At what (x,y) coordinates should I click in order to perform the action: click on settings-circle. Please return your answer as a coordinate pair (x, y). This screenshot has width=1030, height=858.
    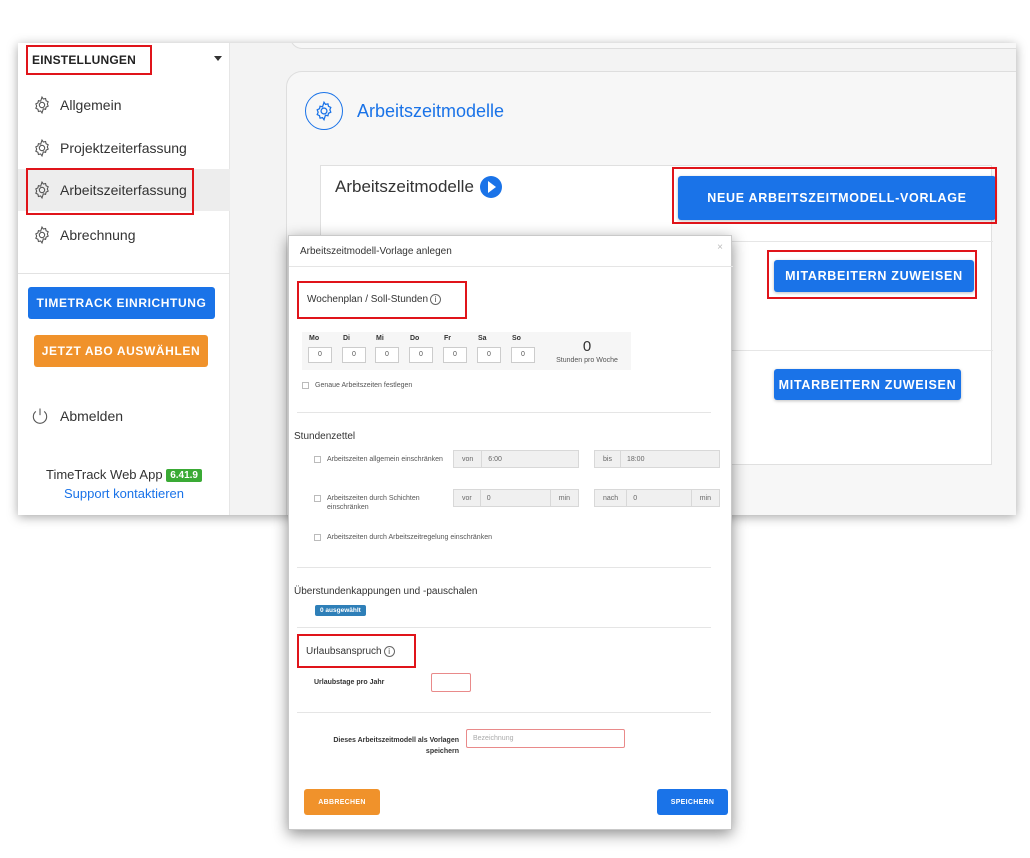
    Looking at the image, I should click on (324, 111).